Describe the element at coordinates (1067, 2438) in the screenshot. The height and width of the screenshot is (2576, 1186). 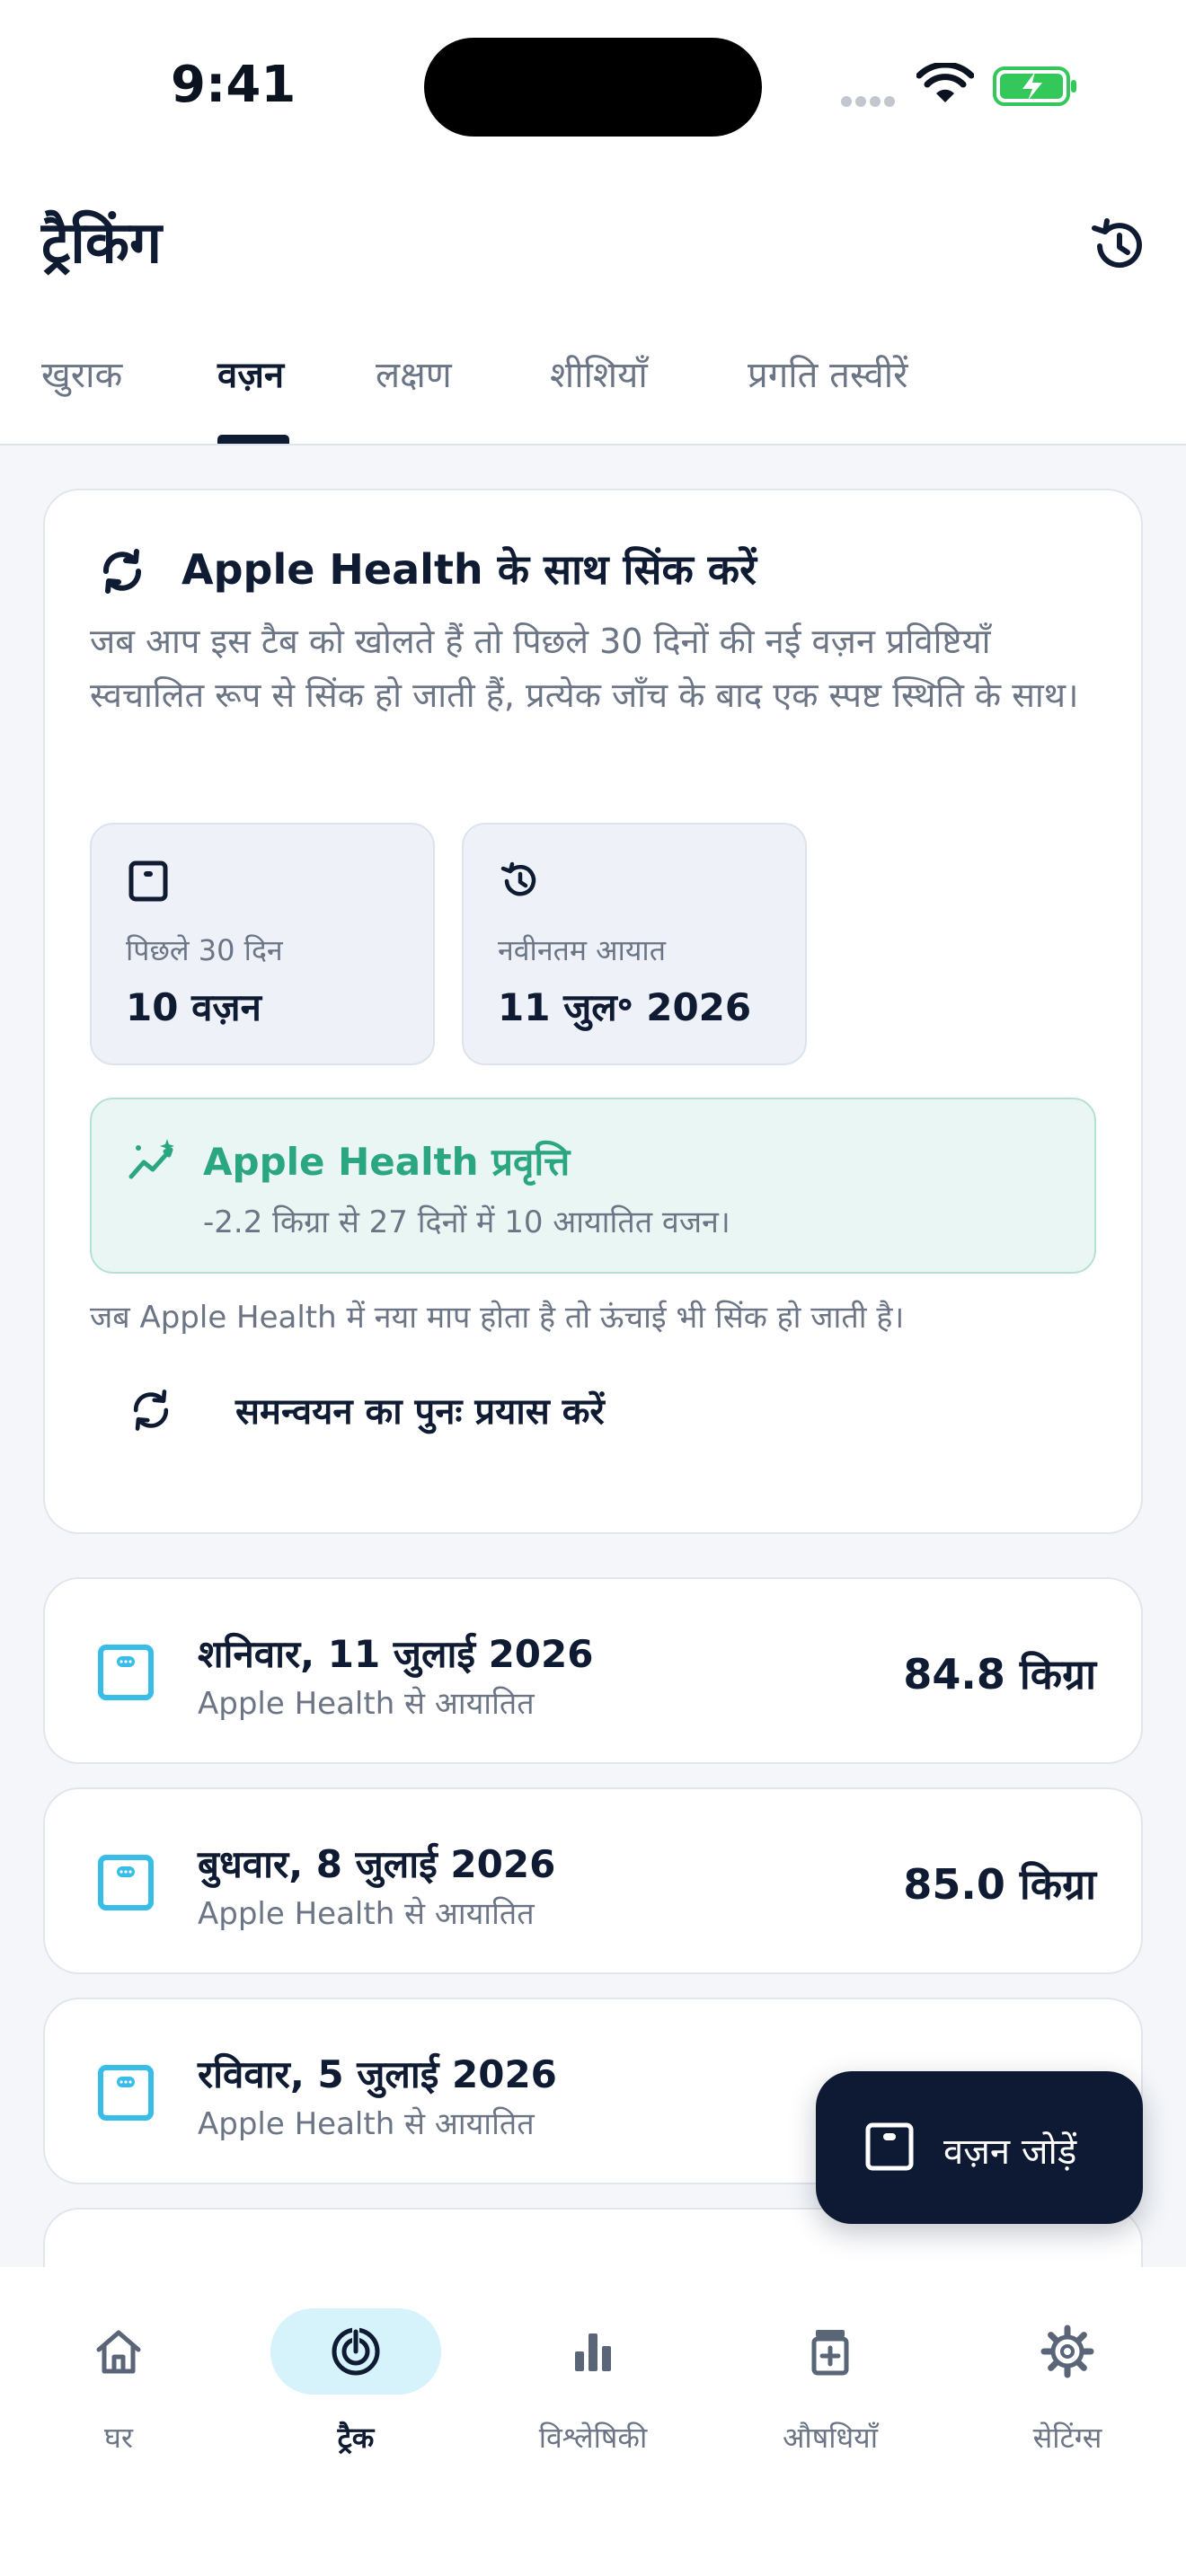
I see `nav-label: सेटिंग्स` at that location.